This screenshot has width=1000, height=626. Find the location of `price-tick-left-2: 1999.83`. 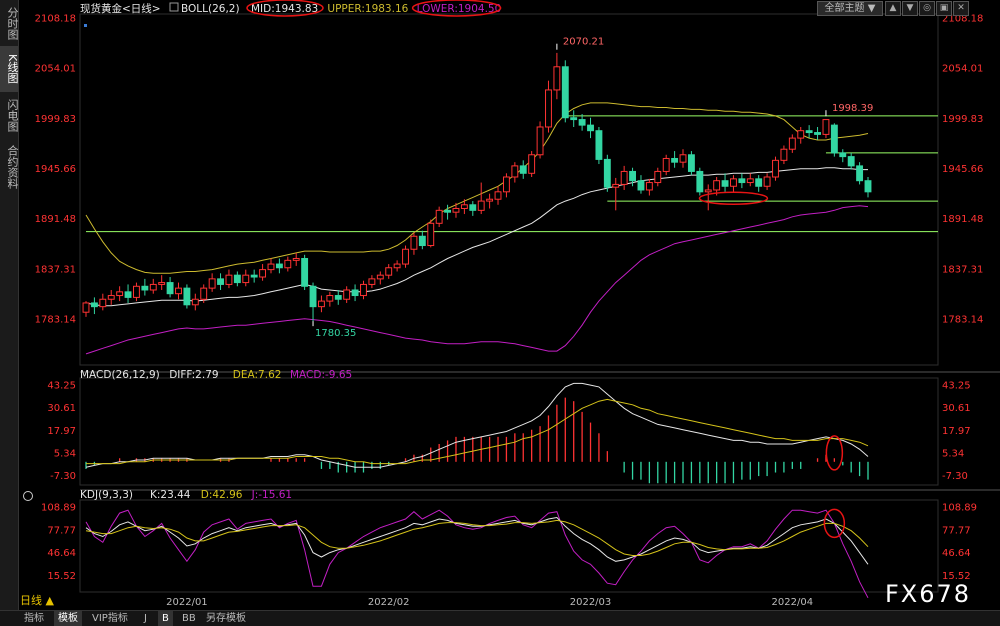

price-tick-left-2: 1999.83 is located at coordinates (55, 119).